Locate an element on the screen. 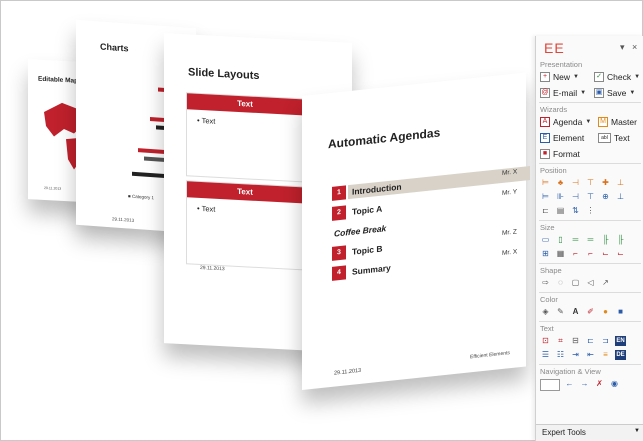 The image size is (643, 441). save-button: ▣ Save ▼ is located at coordinates (614, 93).